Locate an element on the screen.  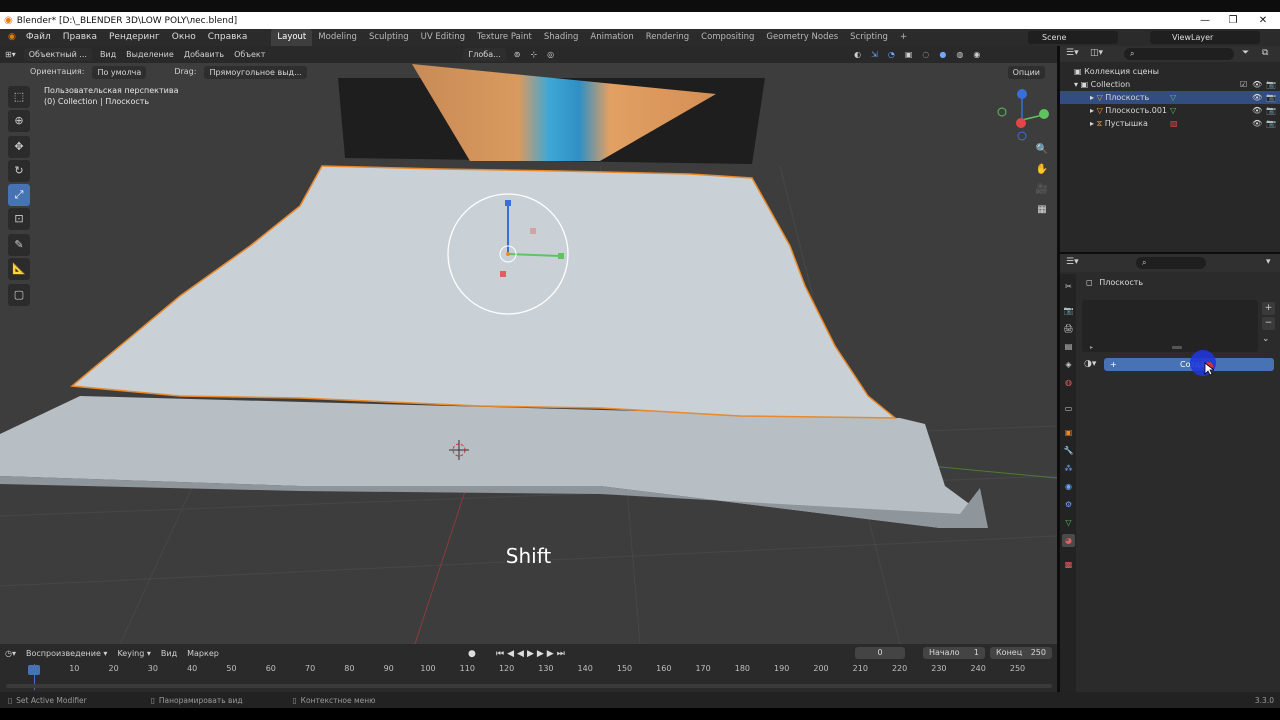
plane-eye-icon: 👁 is located at coordinates (1257, 97).